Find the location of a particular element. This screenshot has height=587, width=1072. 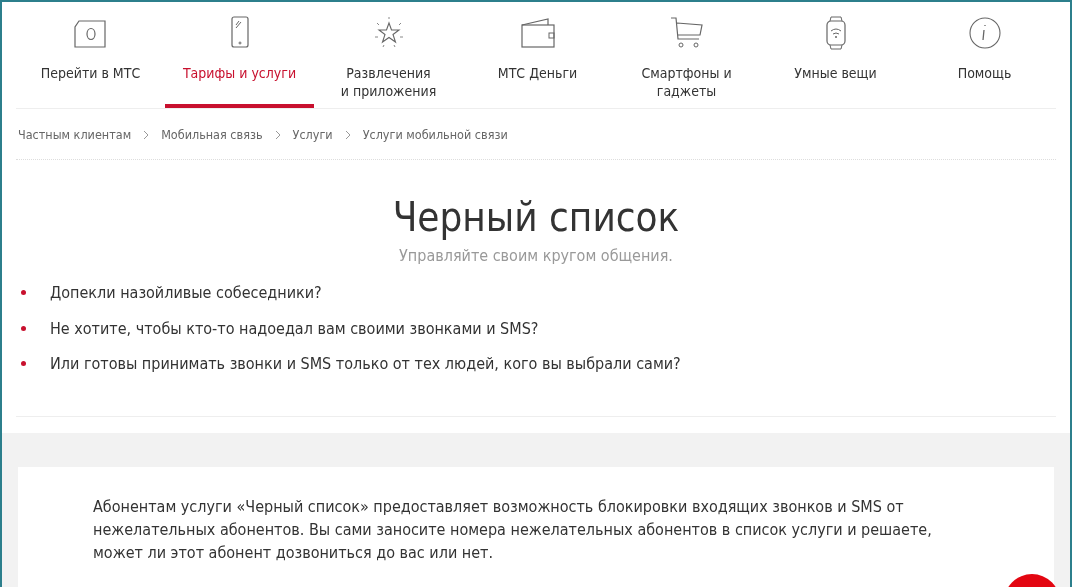

page-title: Черный список is located at coordinates (536, 217).